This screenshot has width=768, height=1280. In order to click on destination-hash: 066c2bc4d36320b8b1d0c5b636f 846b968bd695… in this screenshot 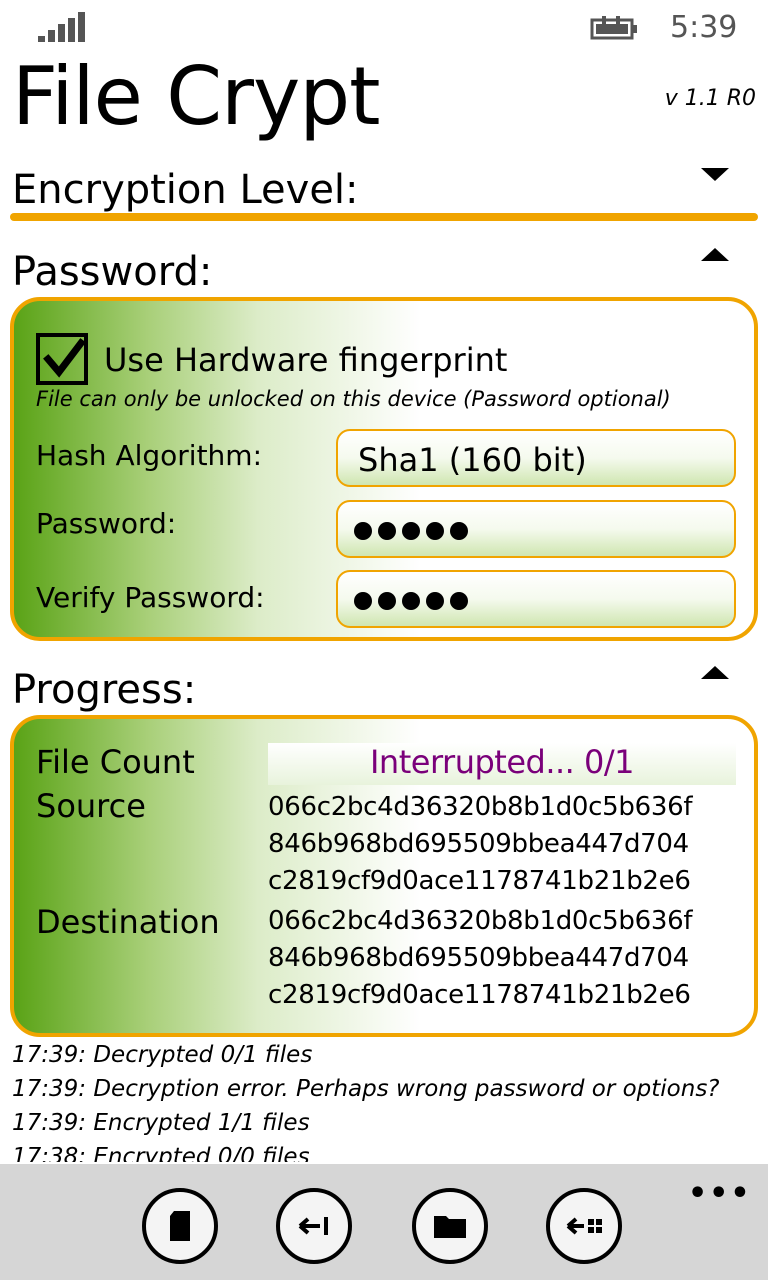, I will do `click(480, 958)`.